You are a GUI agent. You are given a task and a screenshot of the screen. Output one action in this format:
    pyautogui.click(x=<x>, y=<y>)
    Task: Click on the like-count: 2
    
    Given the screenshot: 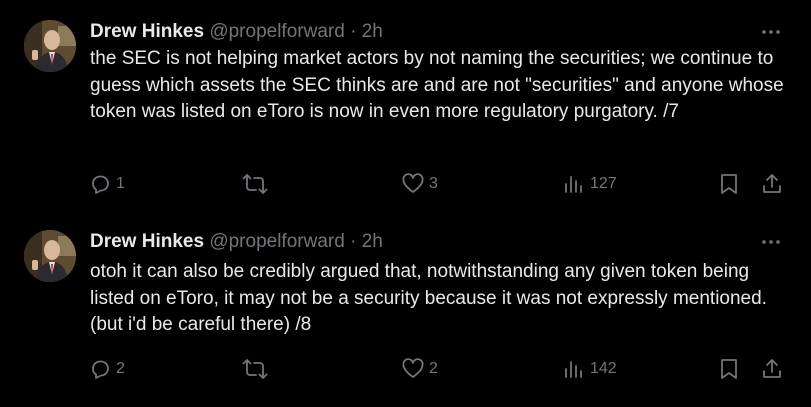 What is the action you would take?
    pyautogui.click(x=433, y=368)
    